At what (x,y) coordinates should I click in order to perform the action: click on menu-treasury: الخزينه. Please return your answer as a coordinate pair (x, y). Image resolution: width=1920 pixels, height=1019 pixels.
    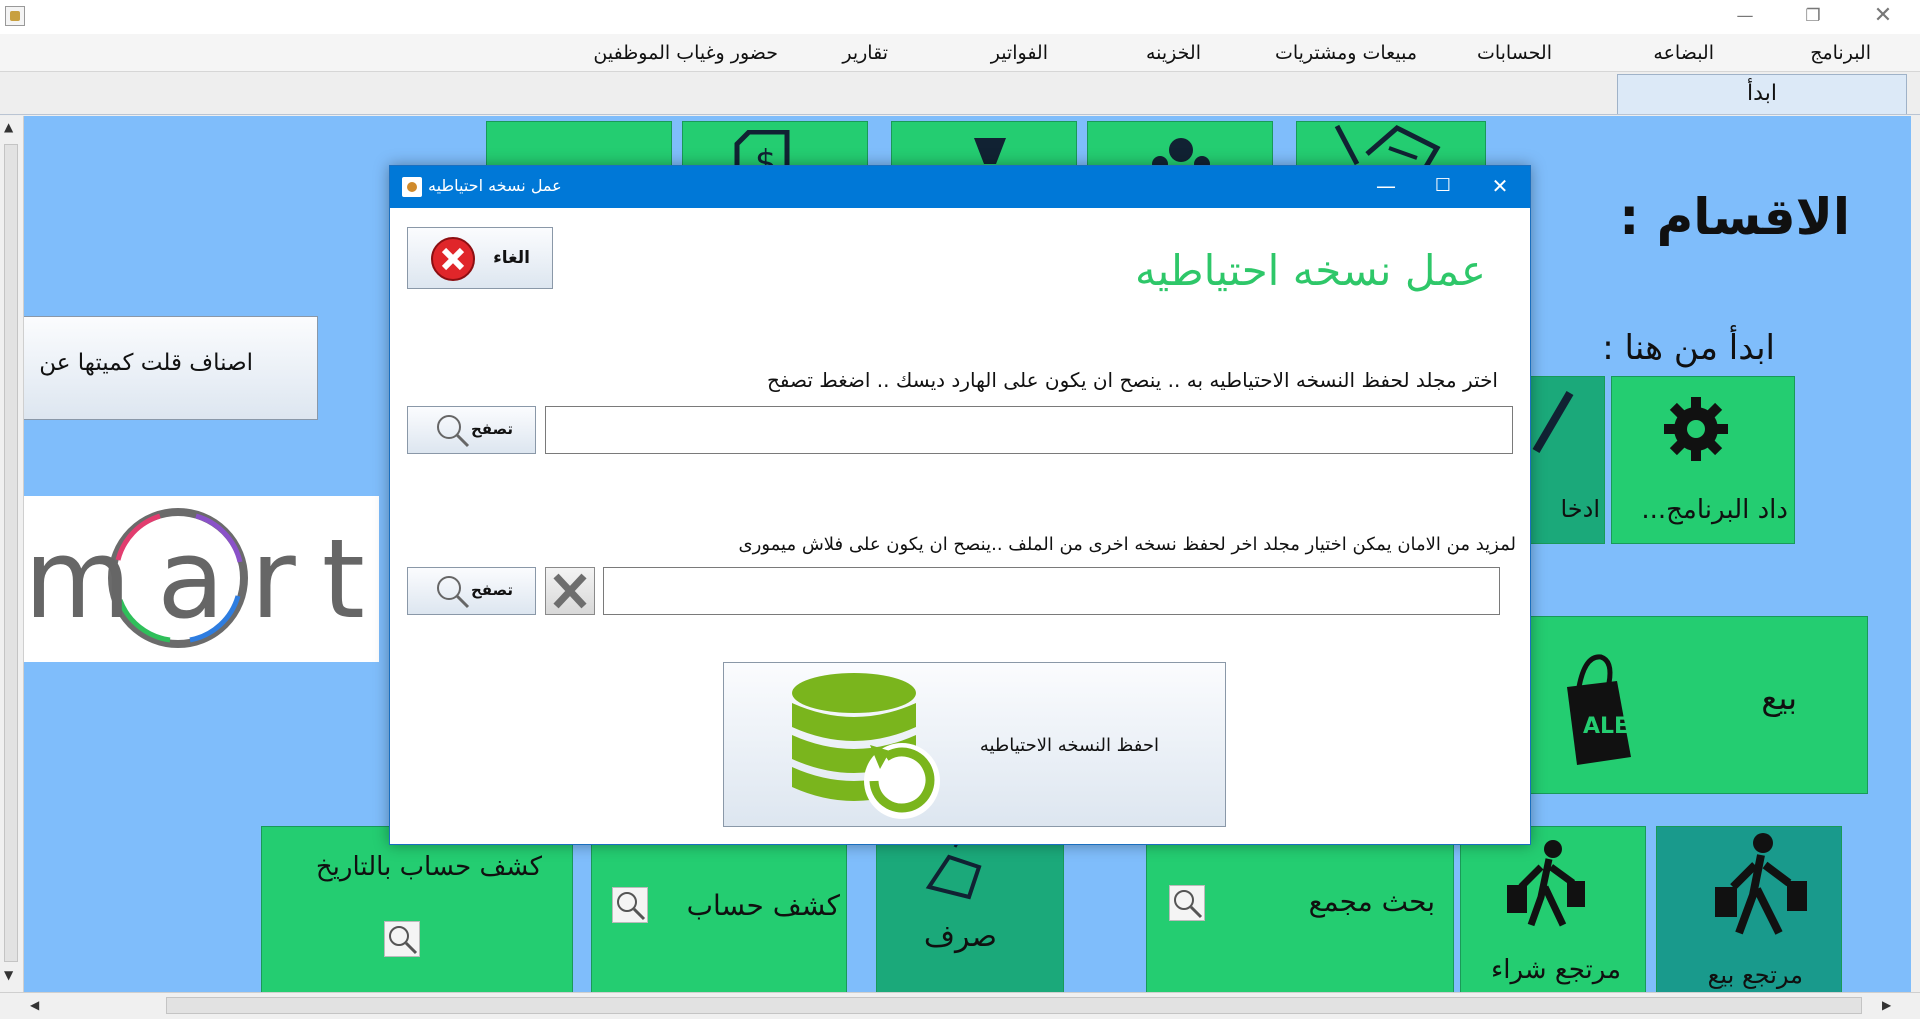
    Looking at the image, I should click on (1173, 53).